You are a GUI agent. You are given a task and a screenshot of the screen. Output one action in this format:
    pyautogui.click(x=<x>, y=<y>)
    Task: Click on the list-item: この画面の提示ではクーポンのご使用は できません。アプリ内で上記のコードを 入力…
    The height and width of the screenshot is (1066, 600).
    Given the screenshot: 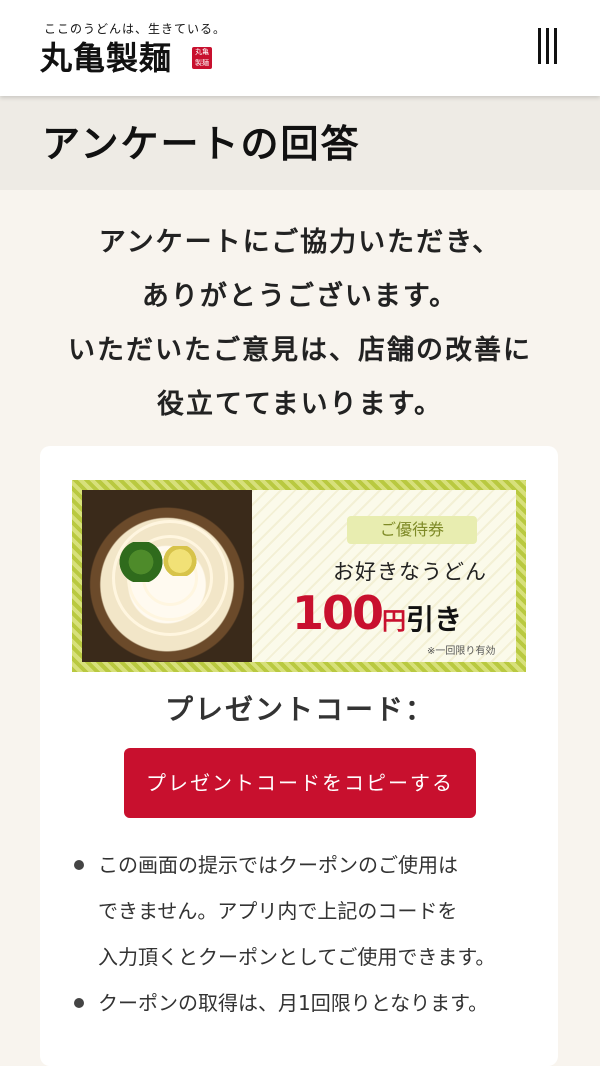 What is the action you would take?
    pyautogui.click(x=315, y=911)
    